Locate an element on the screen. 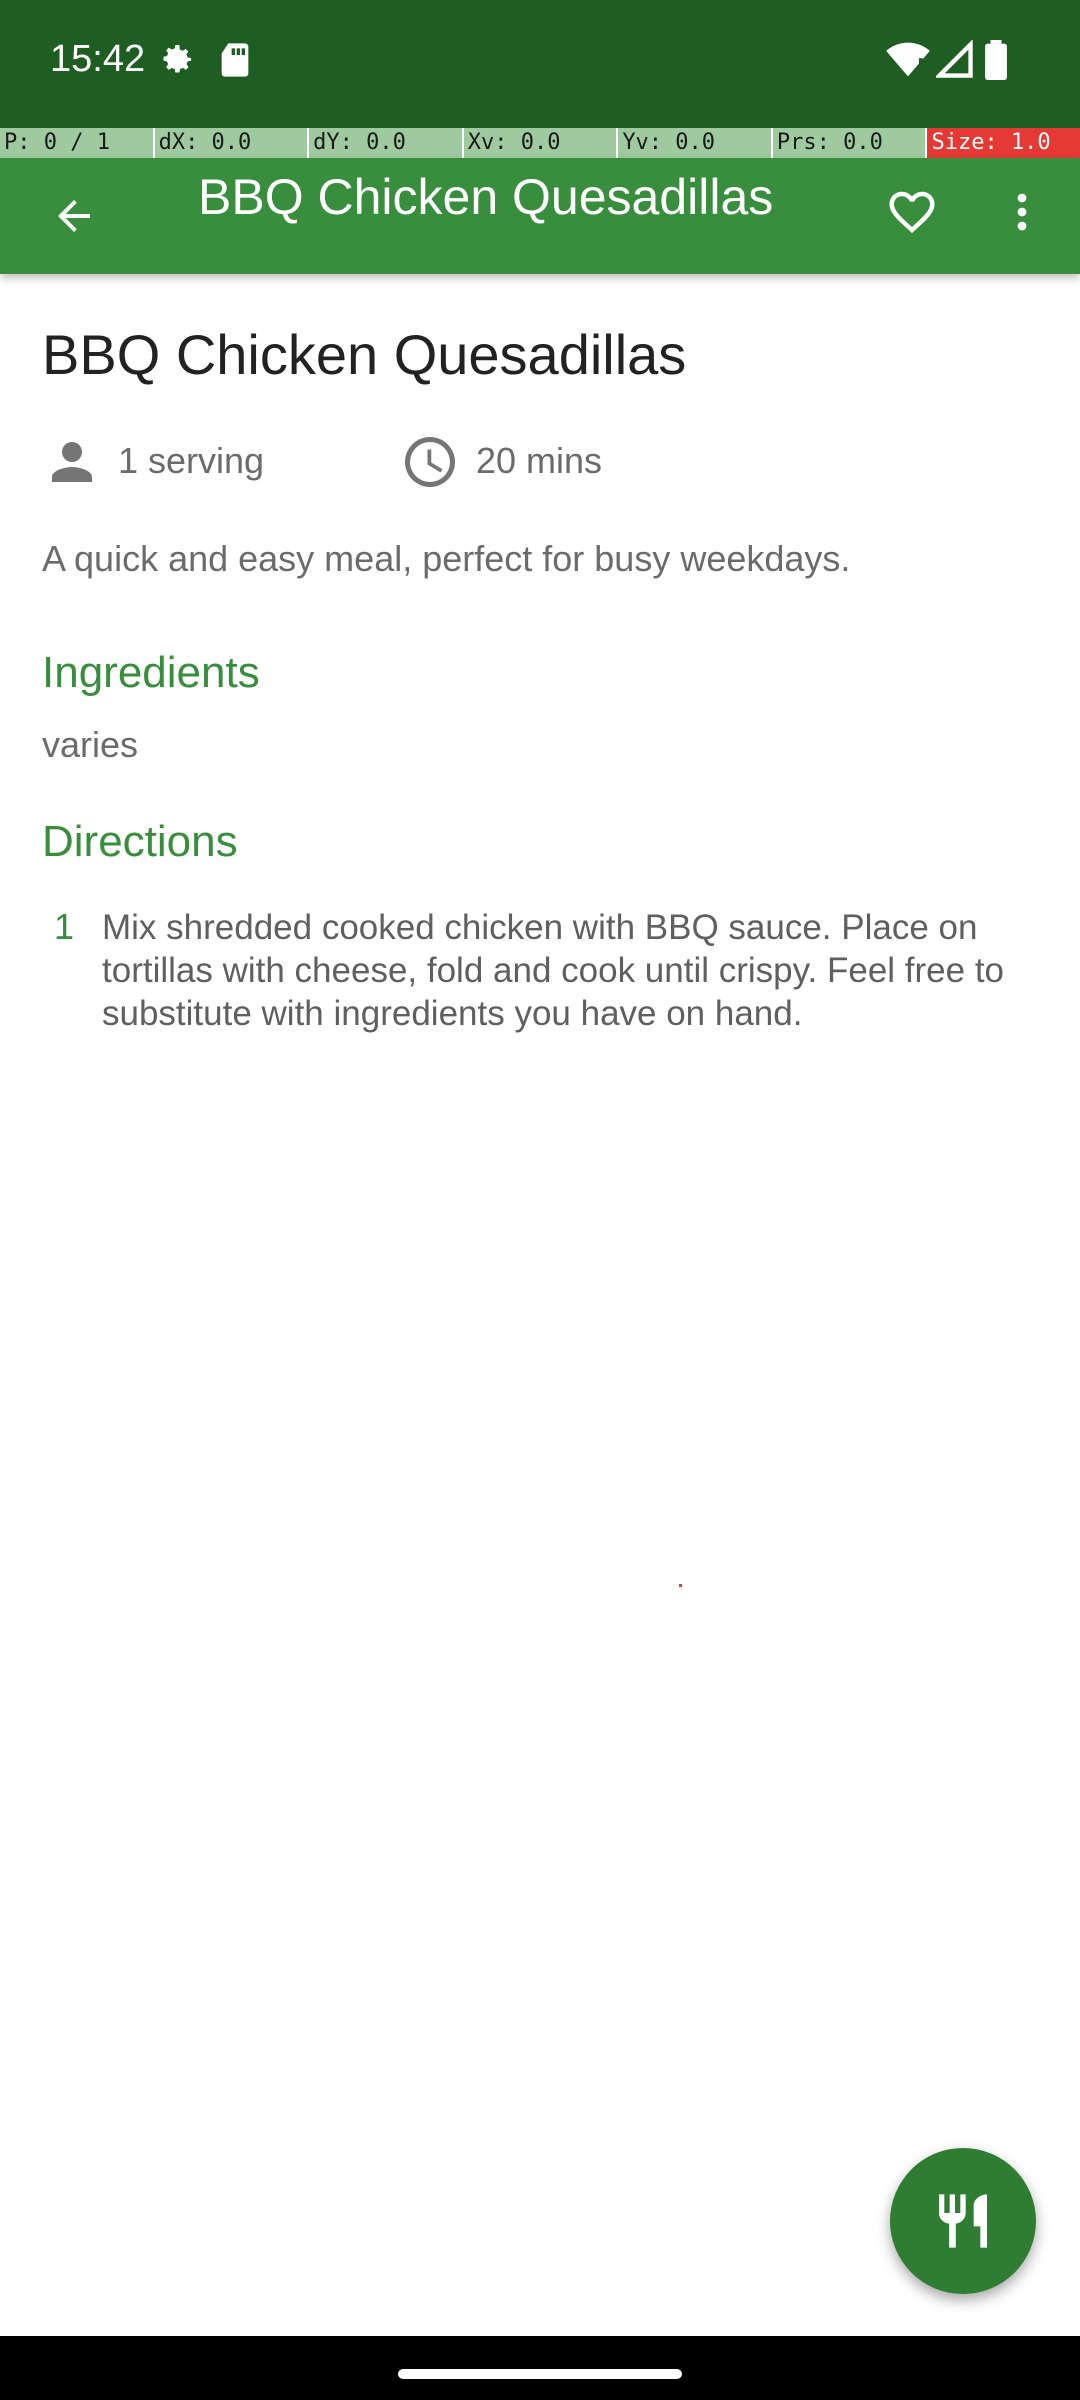  favorite-button is located at coordinates (912, 212).